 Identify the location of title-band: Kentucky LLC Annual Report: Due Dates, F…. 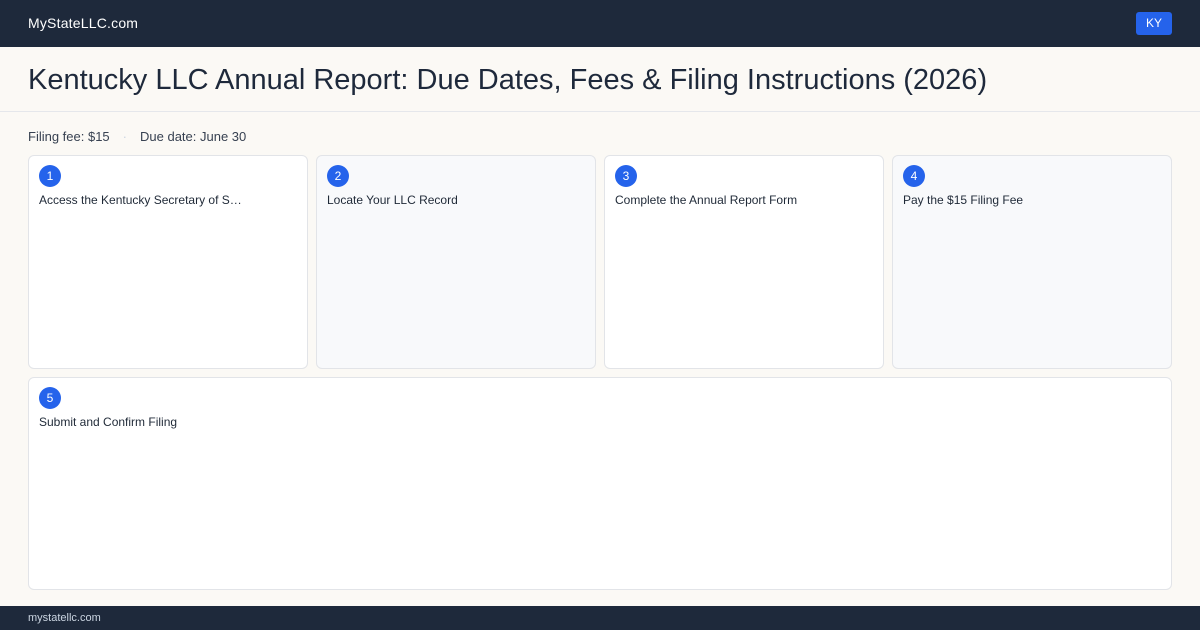
(600, 79).